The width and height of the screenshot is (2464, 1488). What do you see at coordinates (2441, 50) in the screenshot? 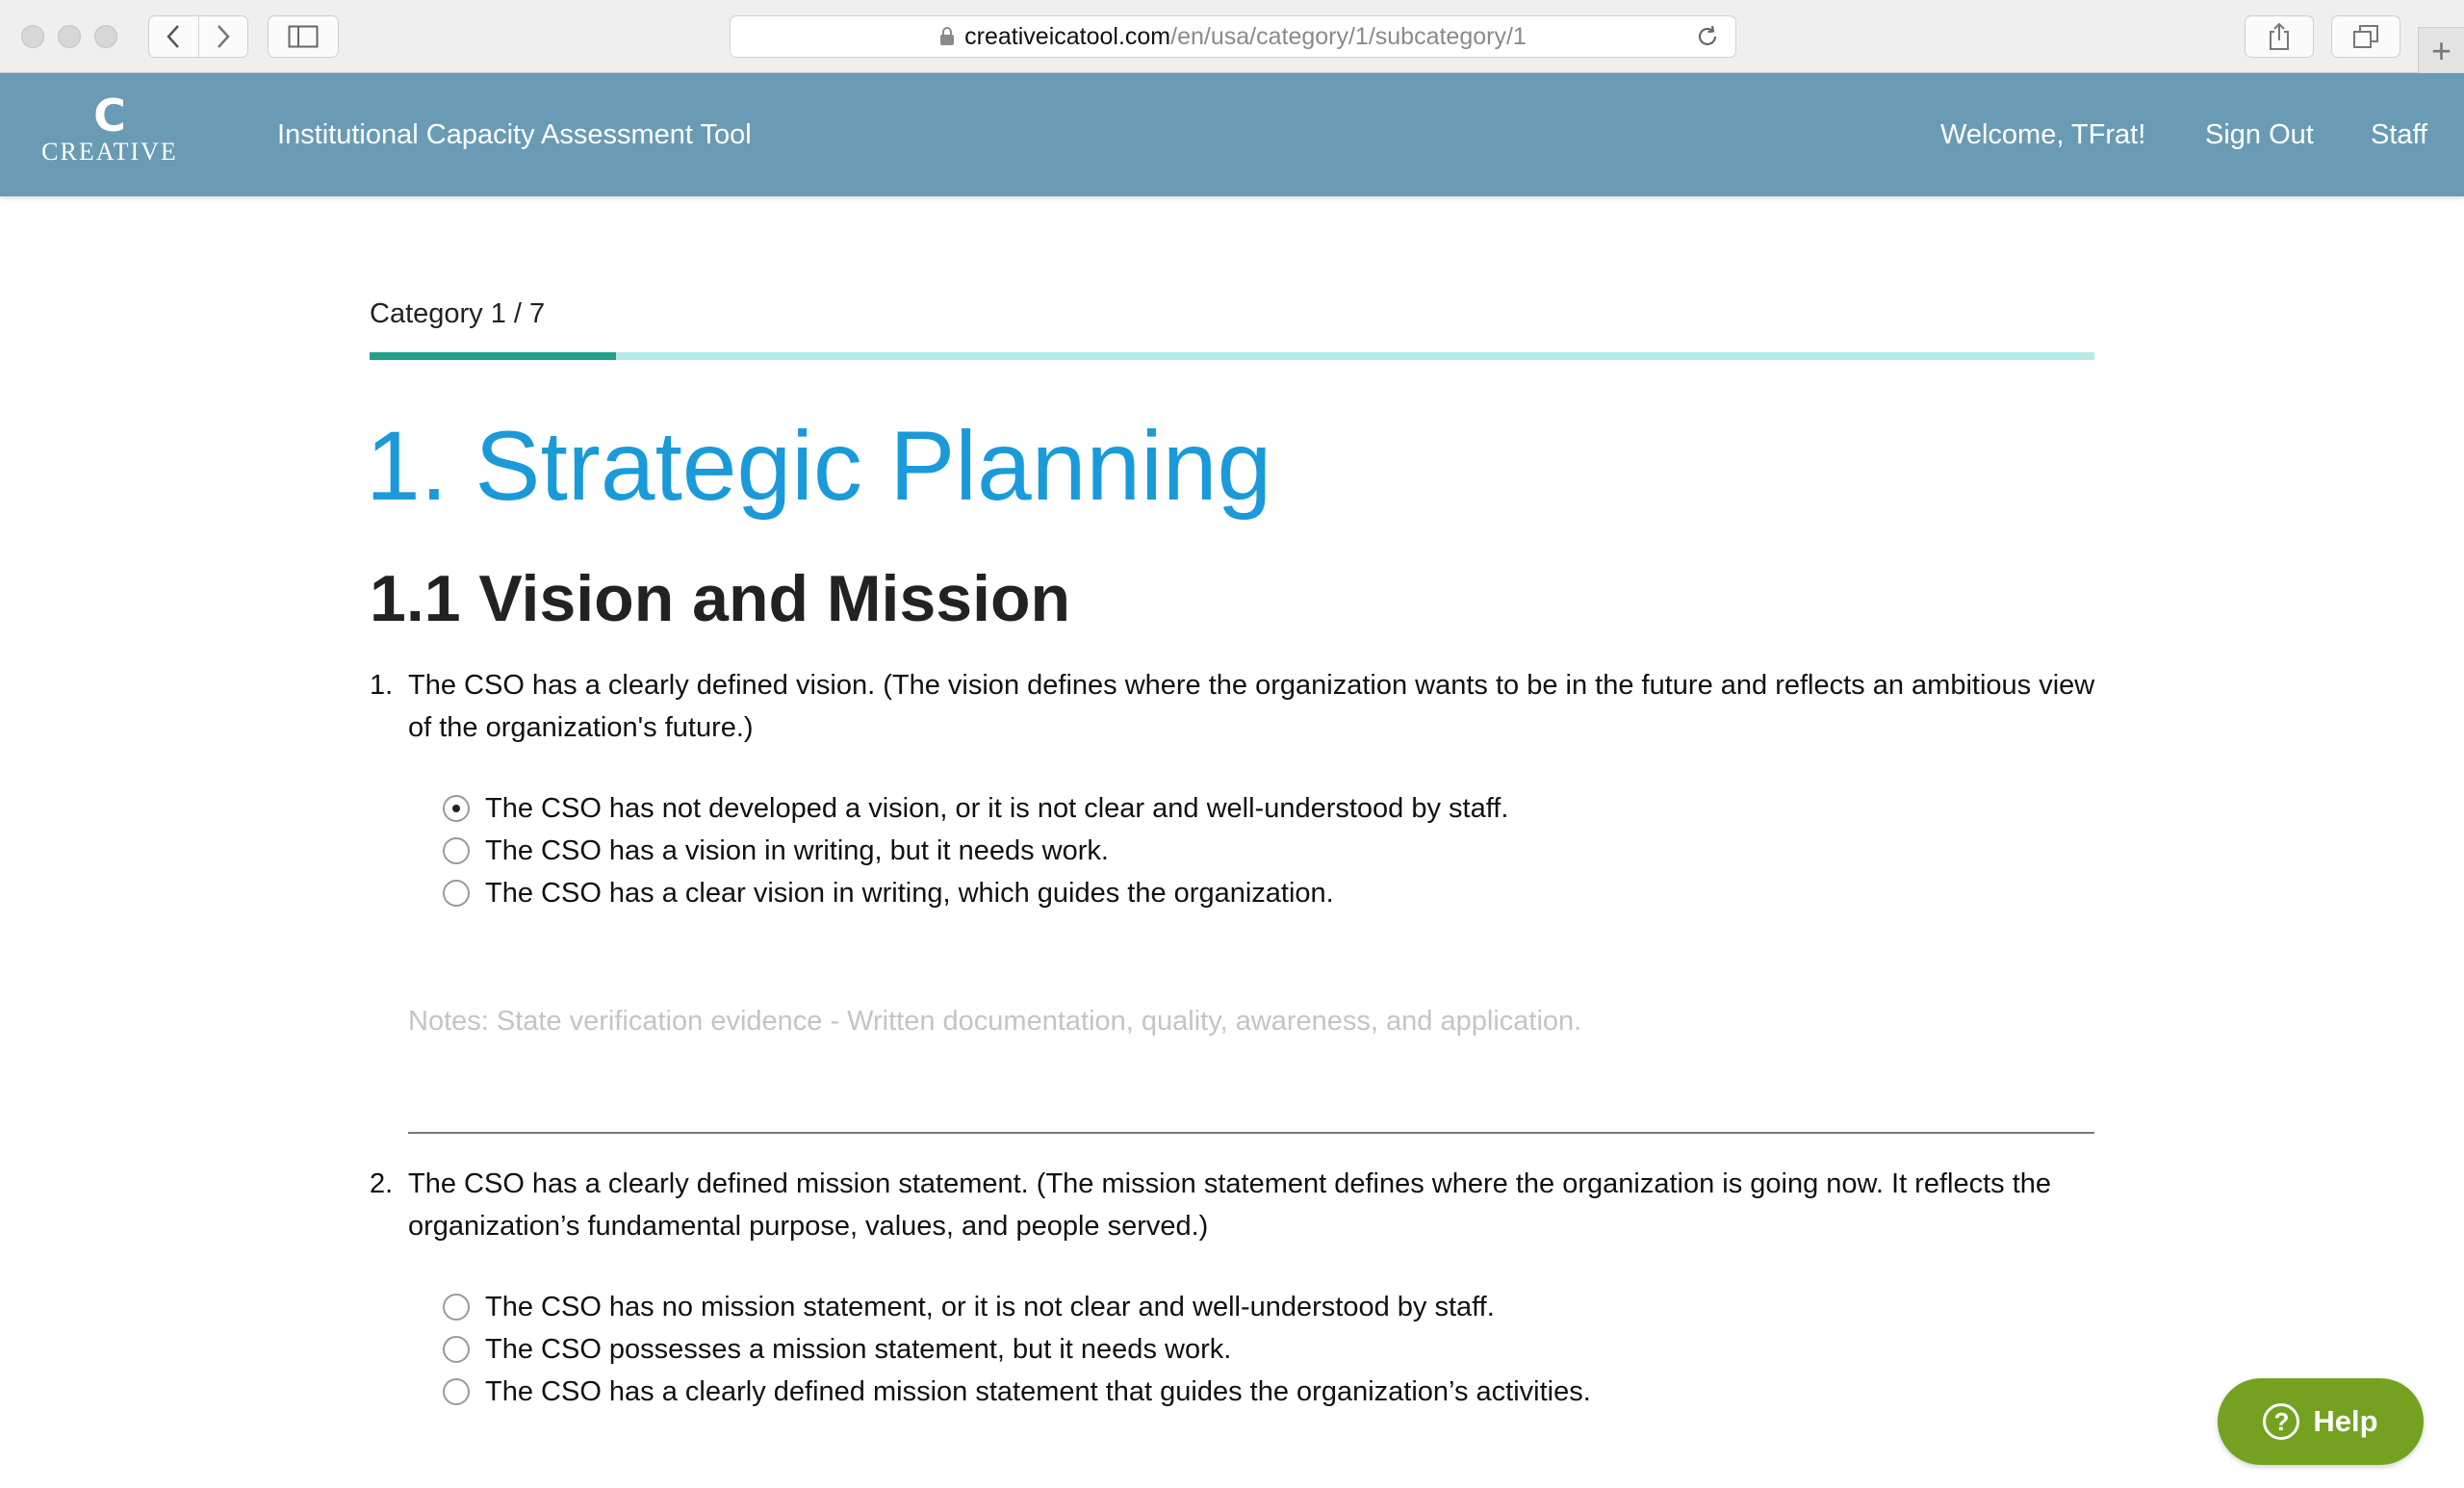
I see `new-tab-button: +` at bounding box center [2441, 50].